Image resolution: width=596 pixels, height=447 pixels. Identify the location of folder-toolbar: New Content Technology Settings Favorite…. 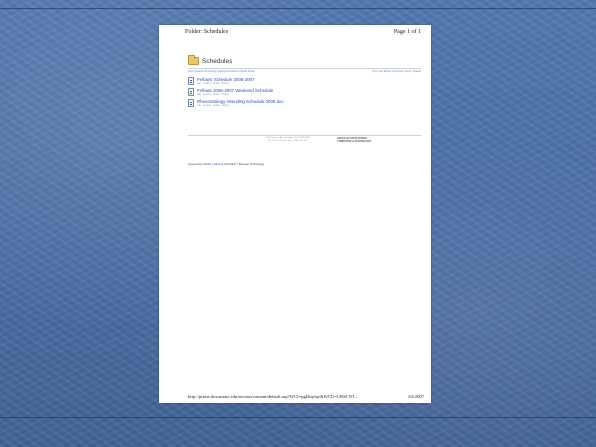
(304, 72).